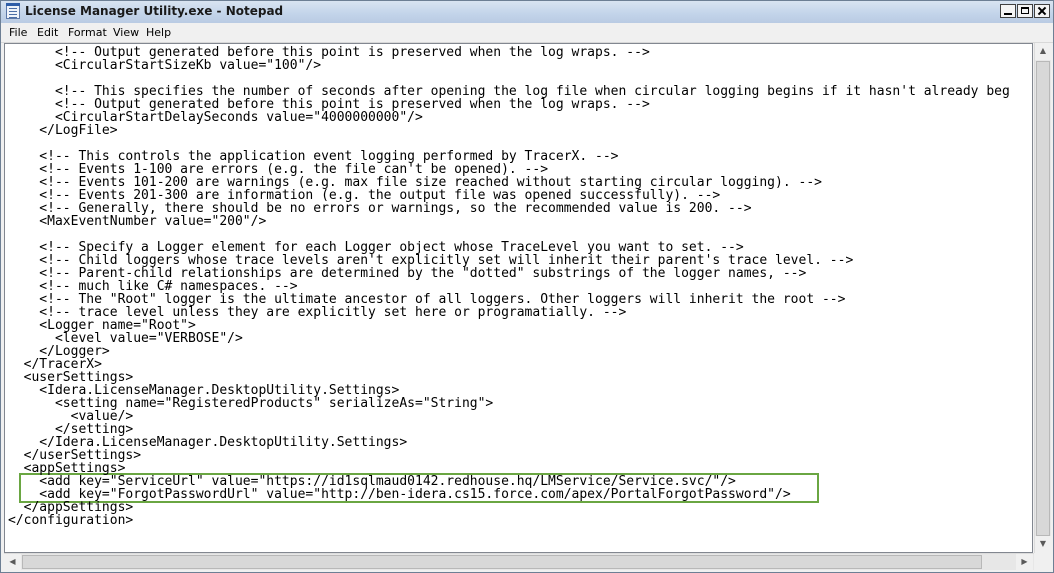  Describe the element at coordinates (71, 520) in the screenshot. I see `text-line: </configuration>` at that location.